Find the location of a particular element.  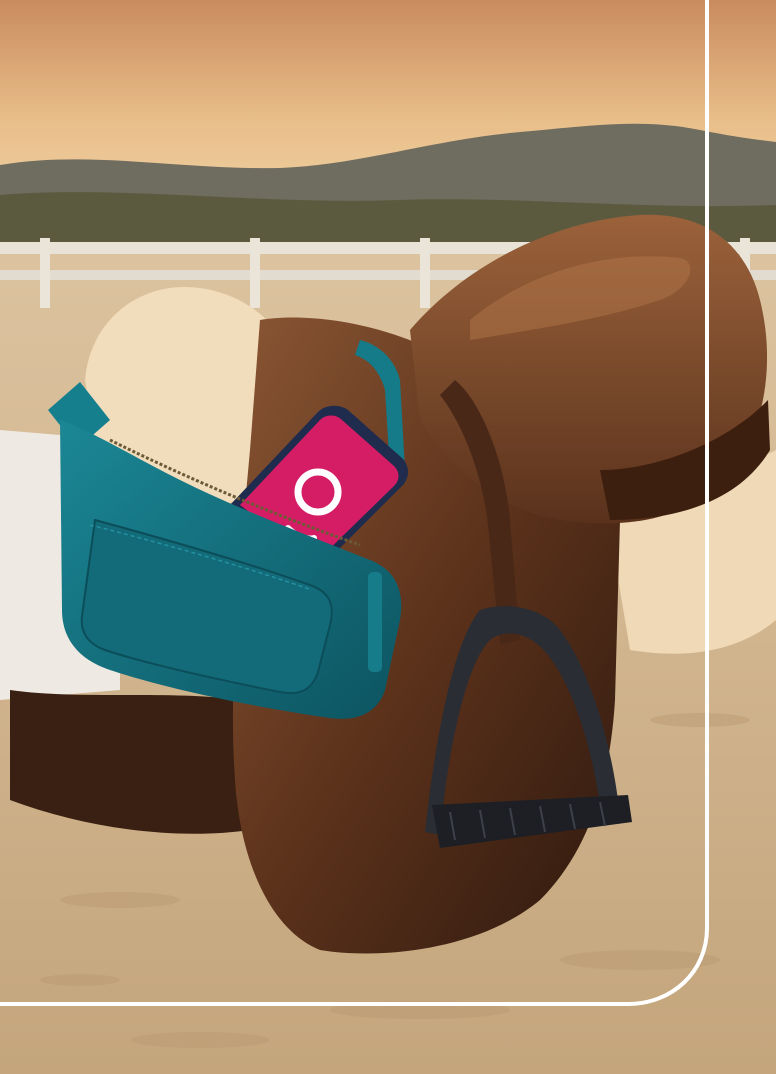

zipper-pull is located at coordinates (375, 622).